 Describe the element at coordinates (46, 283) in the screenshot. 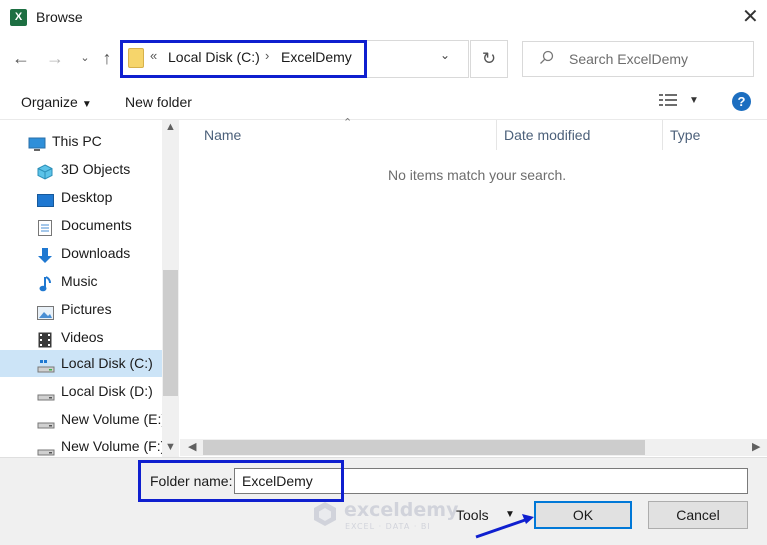

I see `music-icon` at that location.